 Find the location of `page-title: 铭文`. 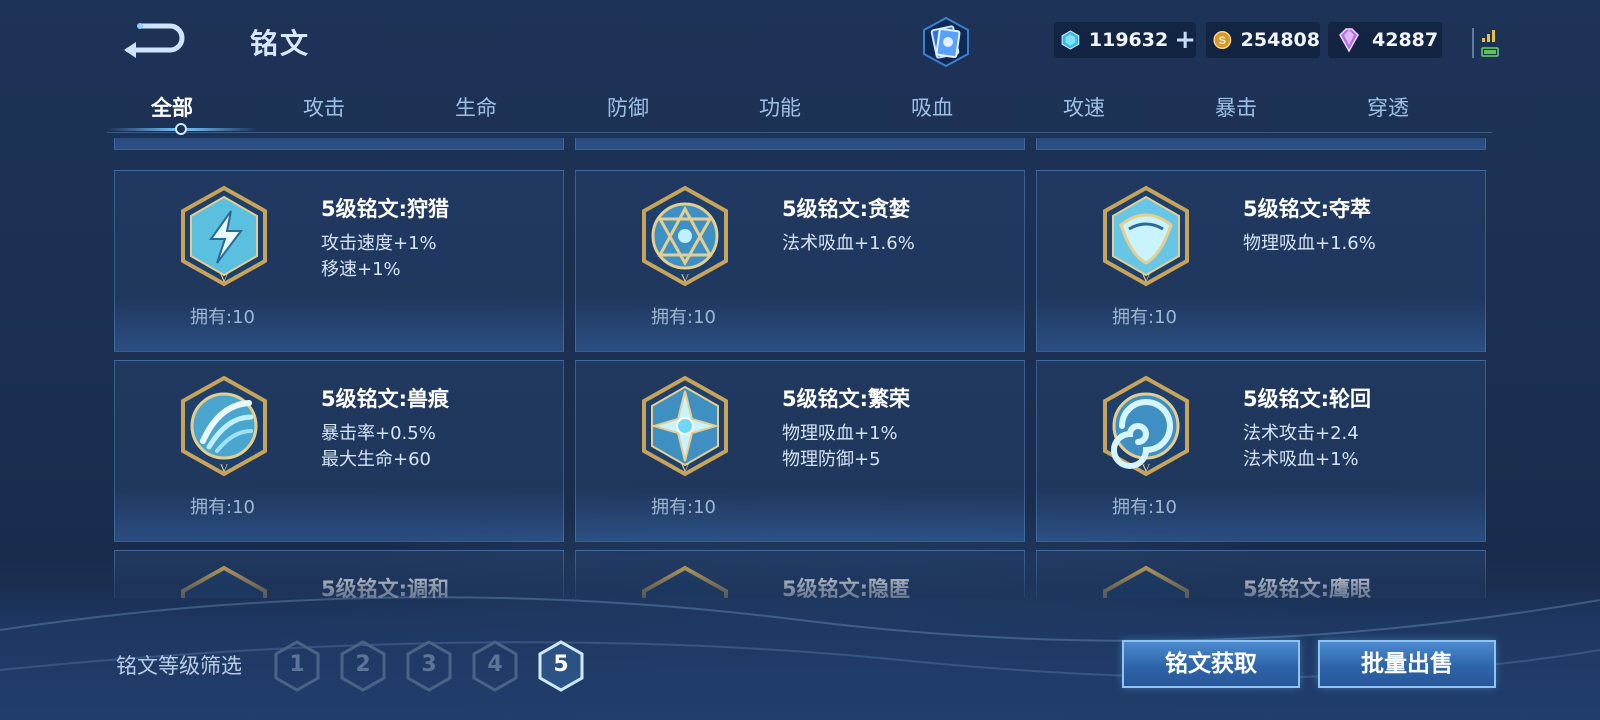

page-title: 铭文 is located at coordinates (280, 43).